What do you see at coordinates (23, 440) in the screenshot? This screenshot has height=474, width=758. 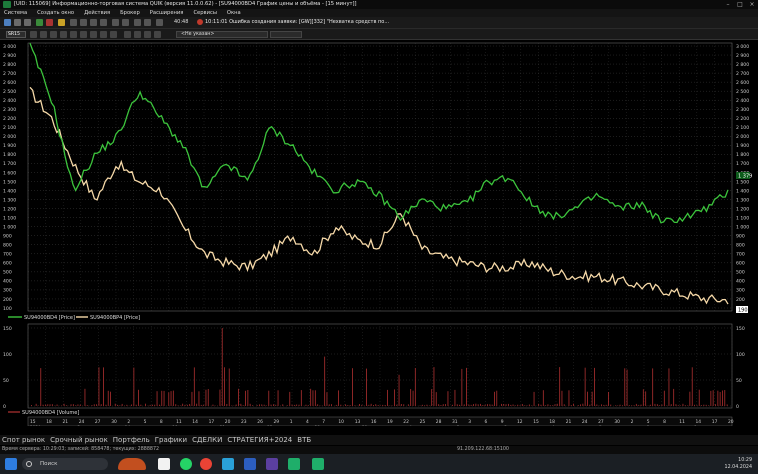 I see `tab-spot-market: Спот рынок` at bounding box center [23, 440].